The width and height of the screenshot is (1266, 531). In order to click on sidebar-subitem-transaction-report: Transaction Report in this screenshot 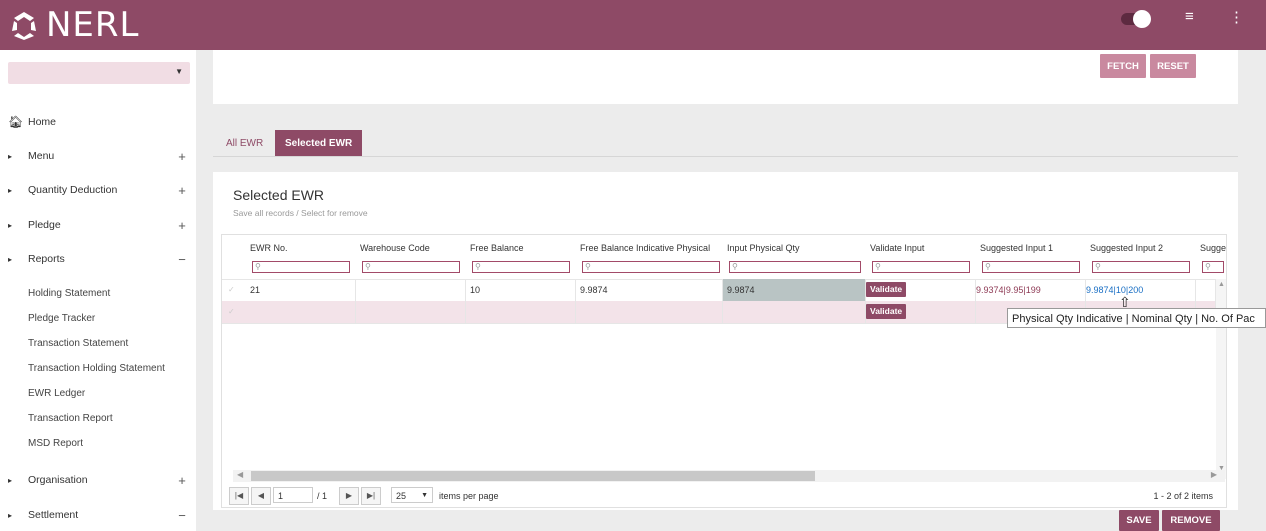, I will do `click(70, 418)`.